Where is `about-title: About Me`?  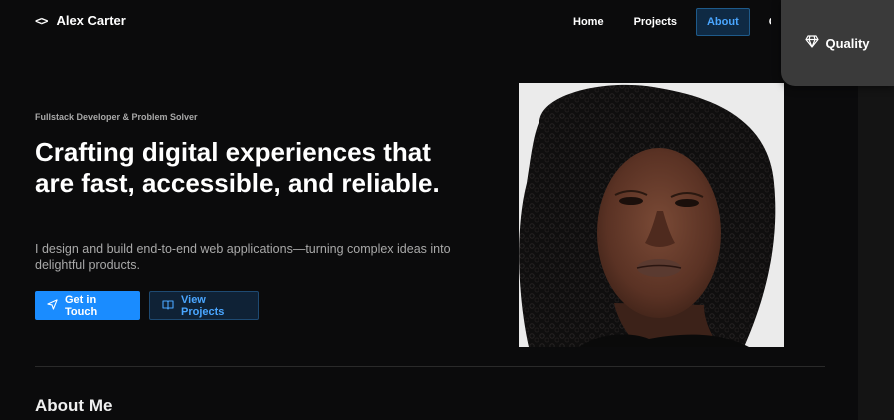 about-title: About Me is located at coordinates (74, 405).